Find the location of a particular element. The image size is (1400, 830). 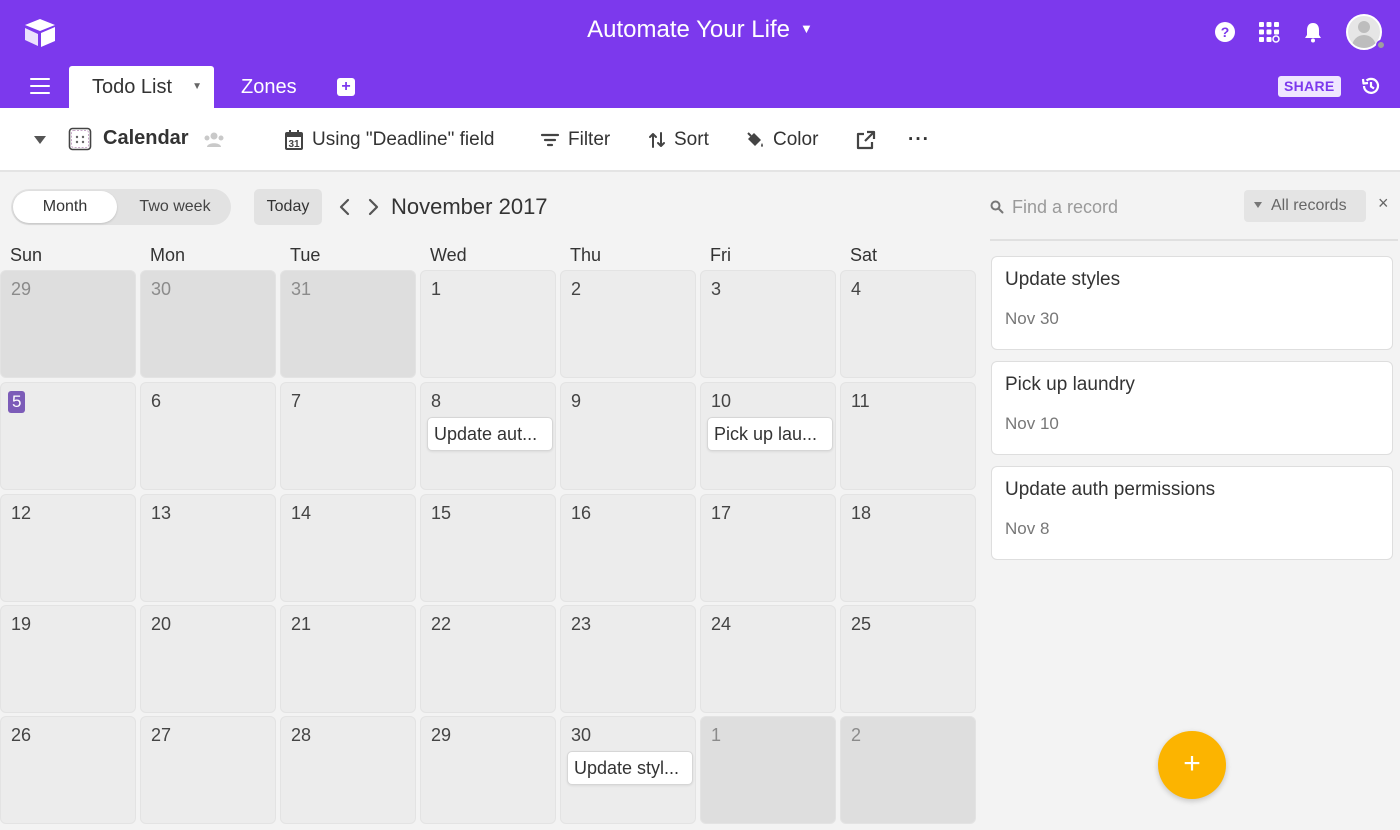

find-record-search: Find a record is located at coordinates (1110, 207).